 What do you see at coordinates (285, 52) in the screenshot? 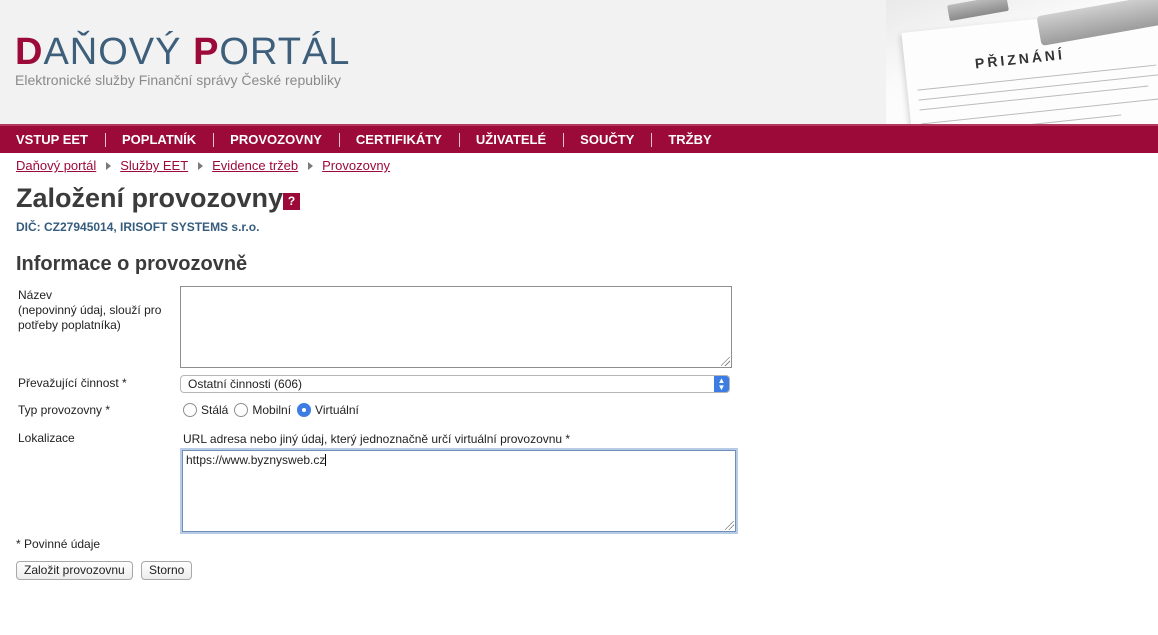
I see `logo-text-part2: ORTÁL` at bounding box center [285, 52].